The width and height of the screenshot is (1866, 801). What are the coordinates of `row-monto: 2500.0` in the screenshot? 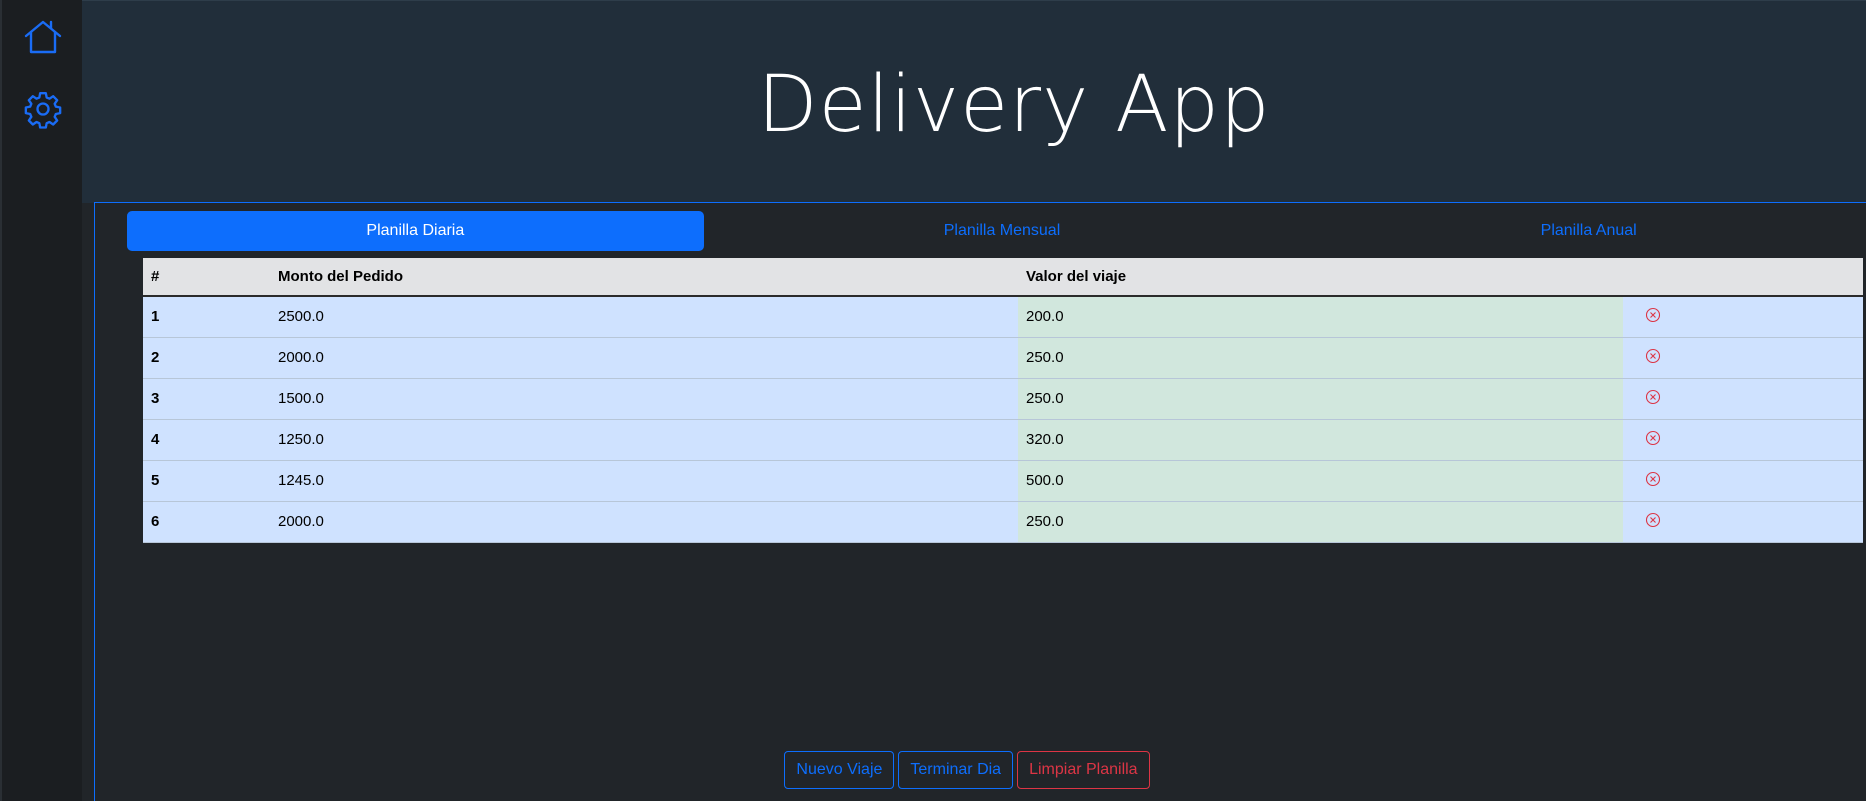 It's located at (644, 317).